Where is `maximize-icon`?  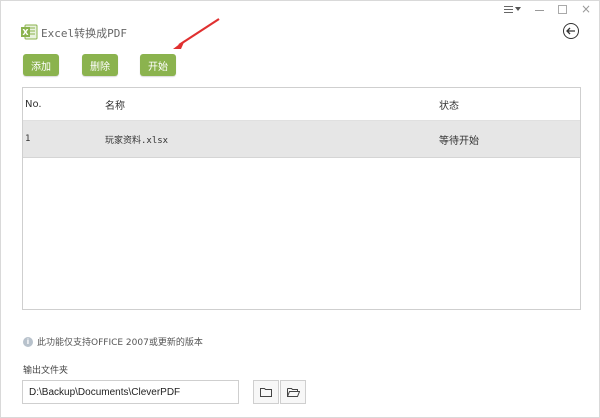 maximize-icon is located at coordinates (562, 9).